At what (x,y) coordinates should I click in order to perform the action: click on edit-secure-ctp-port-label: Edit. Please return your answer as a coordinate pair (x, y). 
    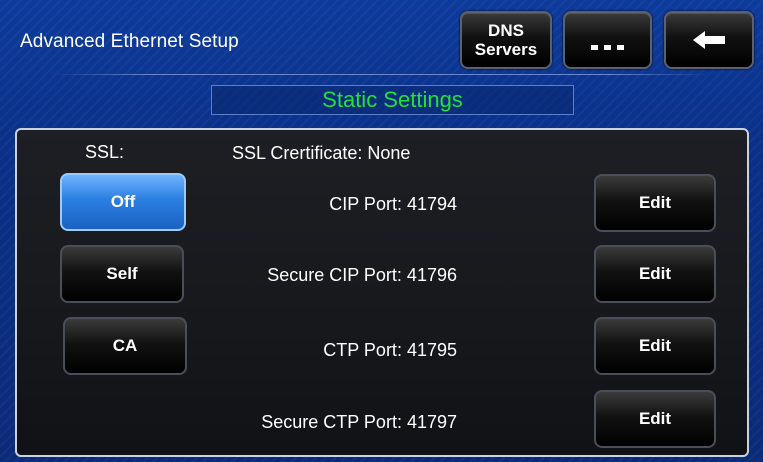
    Looking at the image, I should click on (655, 418).